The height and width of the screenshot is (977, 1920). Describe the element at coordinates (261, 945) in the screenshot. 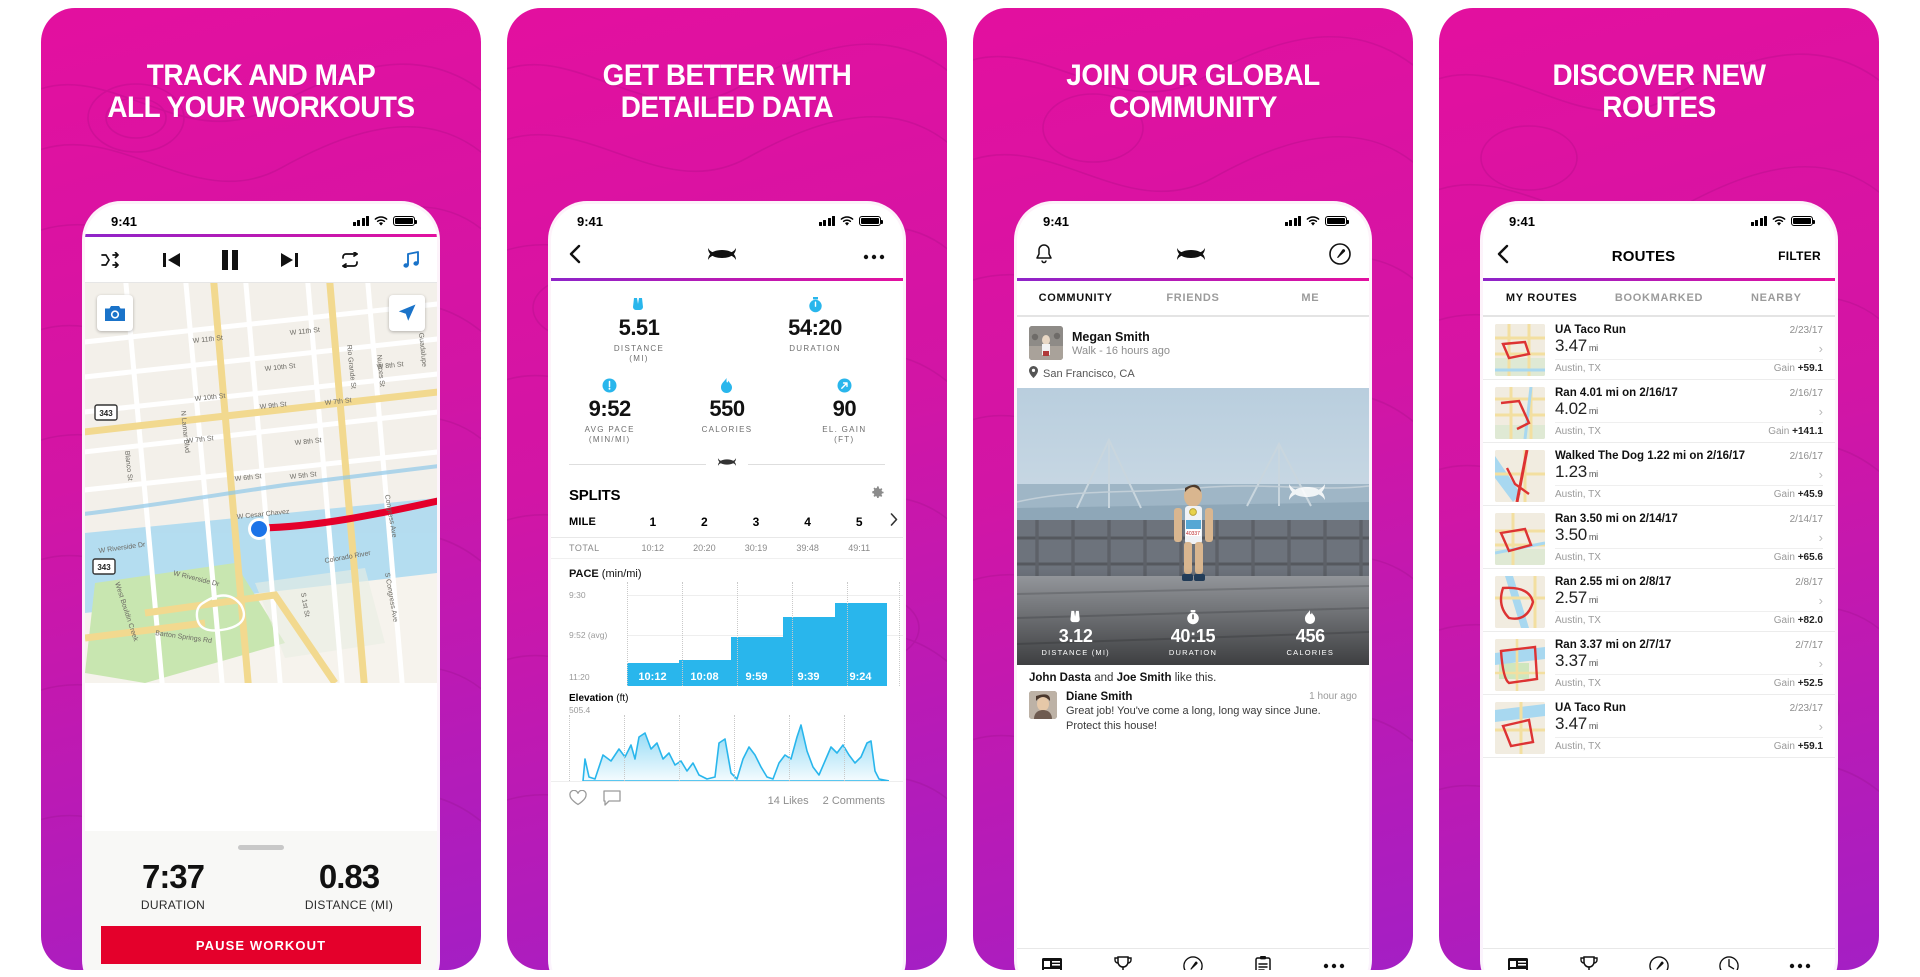

I see `pause-workout-button: PAUSE WORKOUT` at that location.